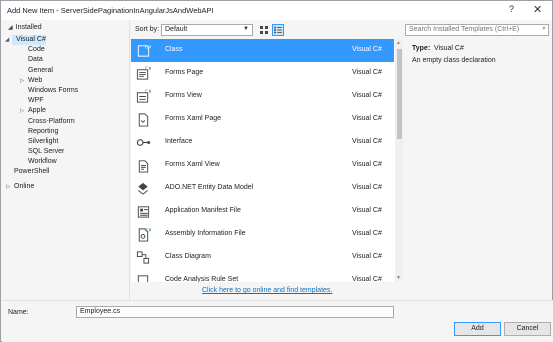  What do you see at coordinates (144, 235) in the screenshot?
I see `assembly-info-icon: C#` at bounding box center [144, 235].